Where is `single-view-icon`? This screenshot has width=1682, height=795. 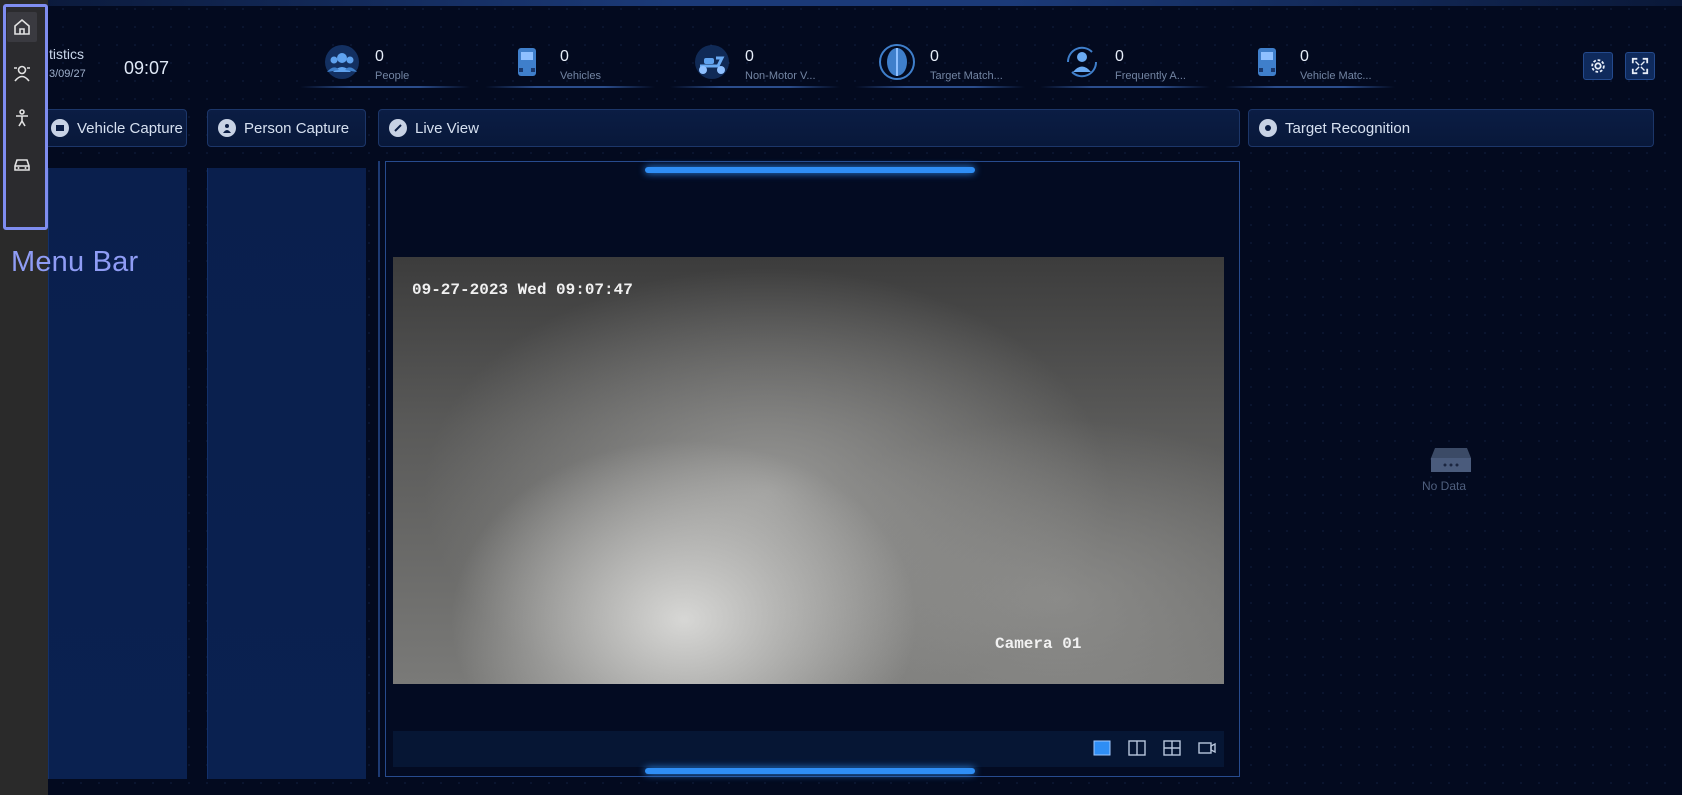
single-view-icon is located at coordinates (1102, 748).